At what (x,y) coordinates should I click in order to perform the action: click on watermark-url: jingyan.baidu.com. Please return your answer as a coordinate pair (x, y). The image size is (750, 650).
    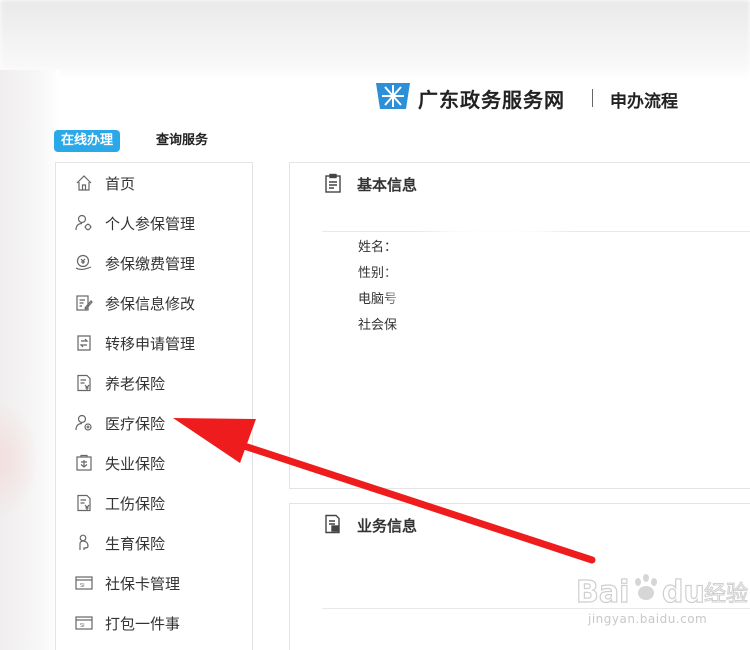
    Looking at the image, I should click on (648, 619).